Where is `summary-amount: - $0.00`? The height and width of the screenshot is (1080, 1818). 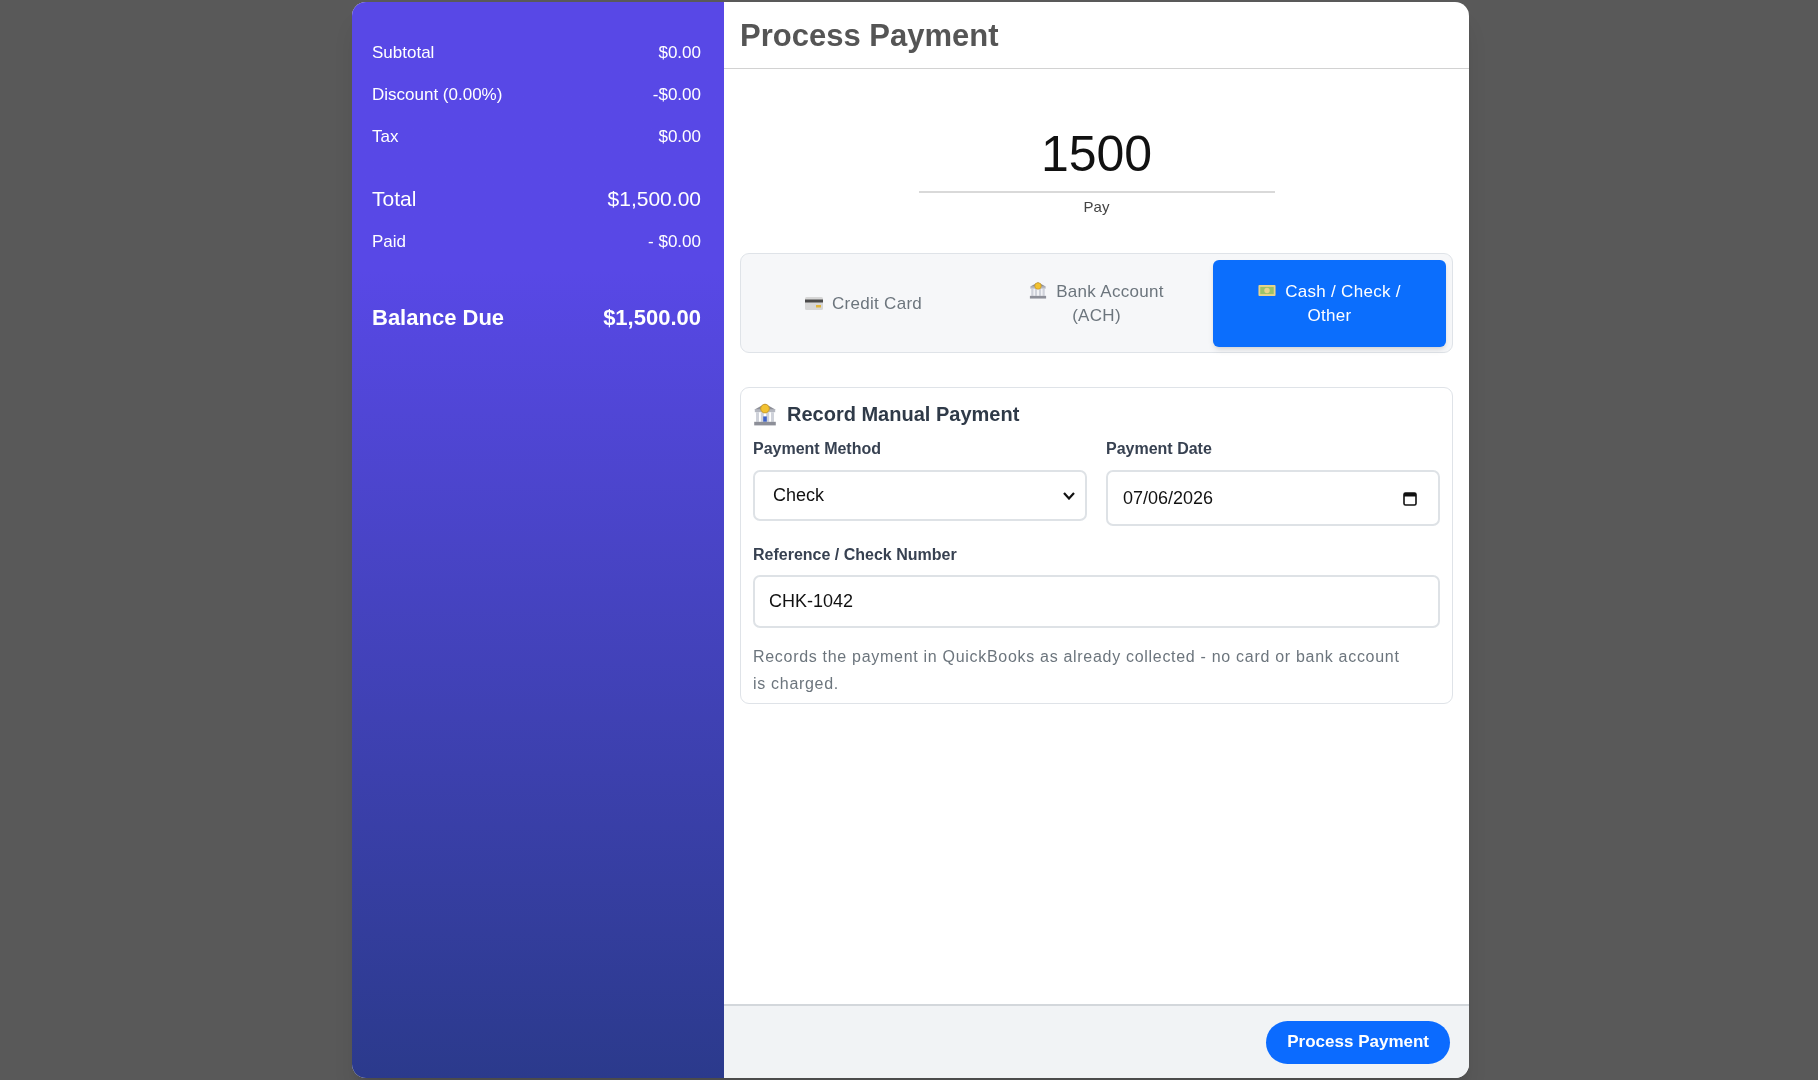
summary-amount: - $0.00 is located at coordinates (674, 242).